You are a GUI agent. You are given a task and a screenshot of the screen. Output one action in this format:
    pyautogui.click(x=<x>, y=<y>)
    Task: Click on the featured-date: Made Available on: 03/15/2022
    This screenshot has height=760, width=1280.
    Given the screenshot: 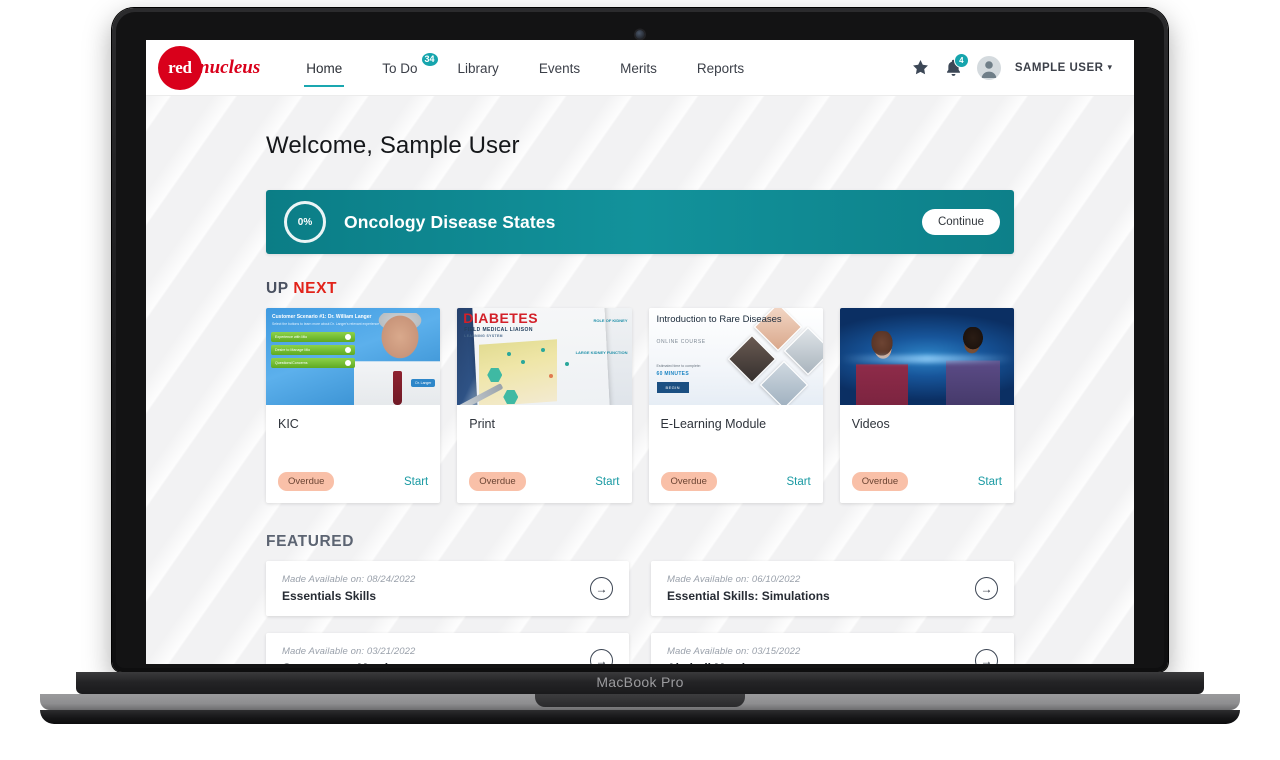 What is the action you would take?
    pyautogui.click(x=734, y=651)
    